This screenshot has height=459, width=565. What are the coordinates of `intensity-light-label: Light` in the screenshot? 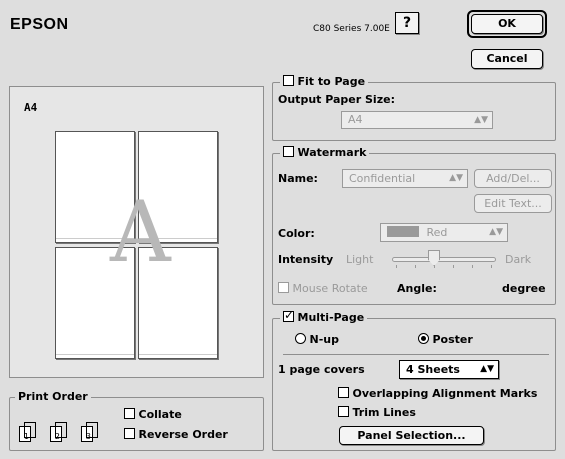 It's located at (360, 259).